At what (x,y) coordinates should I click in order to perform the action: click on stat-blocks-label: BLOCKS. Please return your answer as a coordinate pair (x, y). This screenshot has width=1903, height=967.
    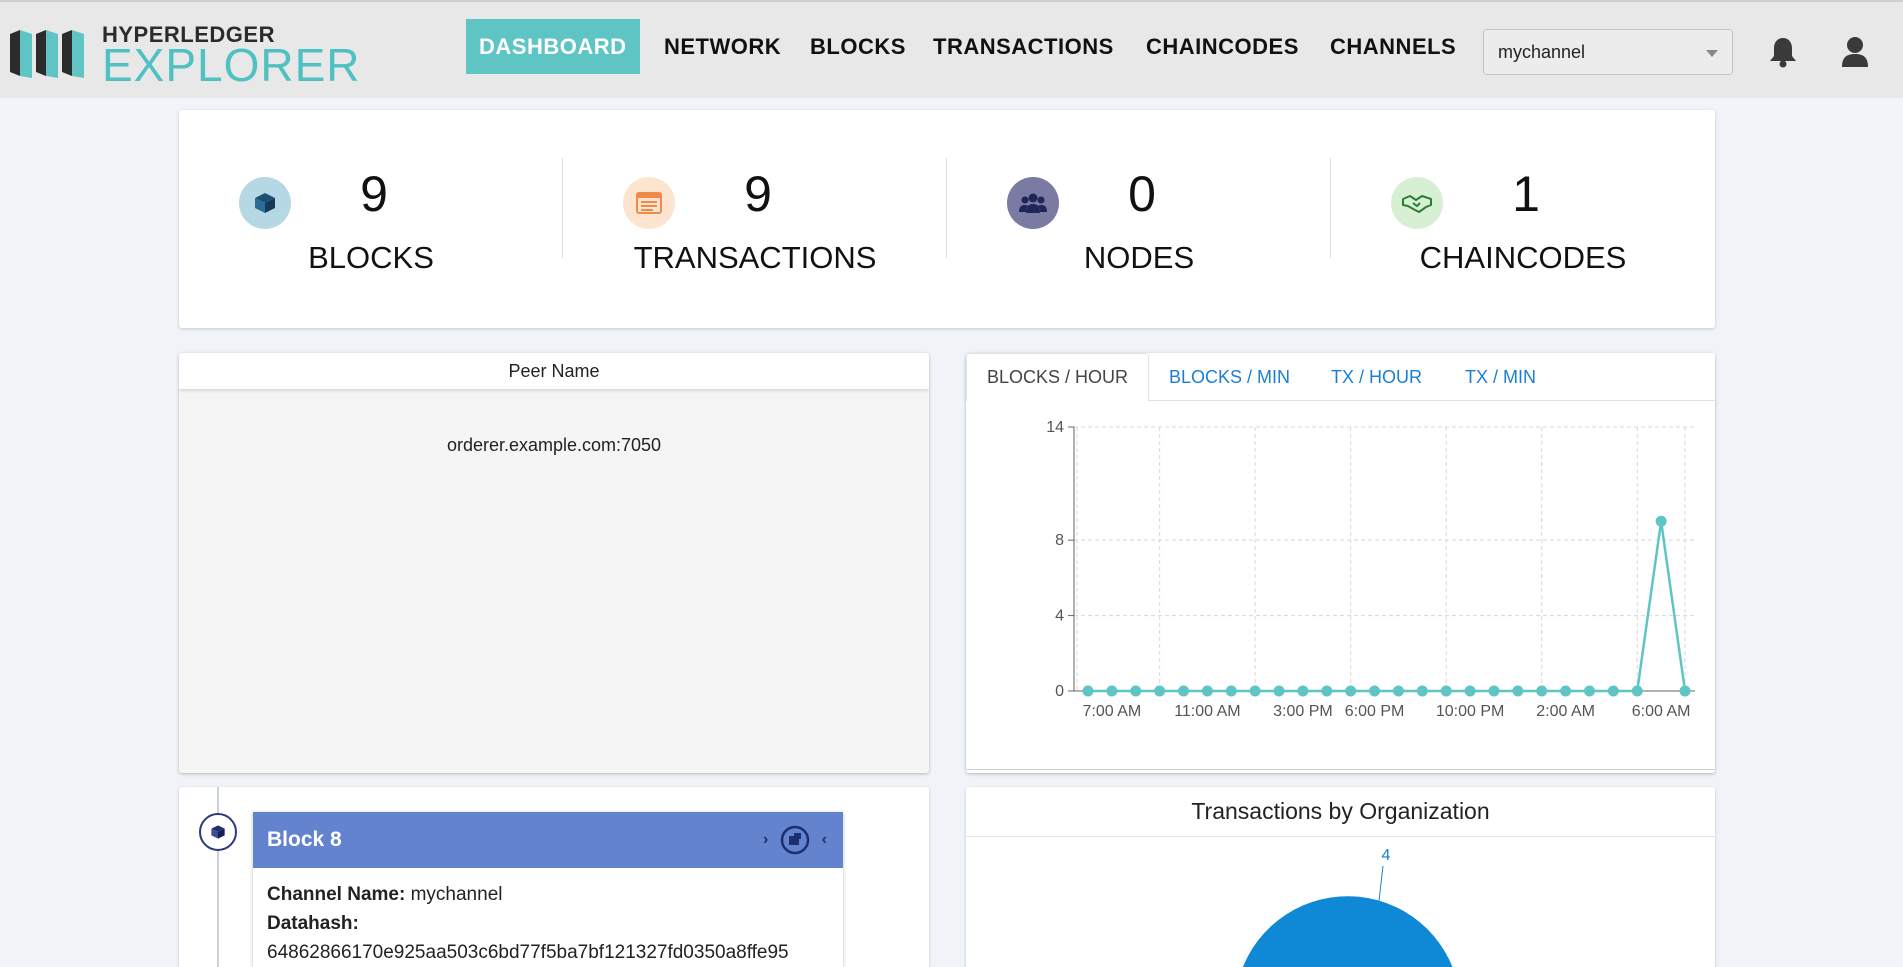
    Looking at the image, I should click on (371, 257).